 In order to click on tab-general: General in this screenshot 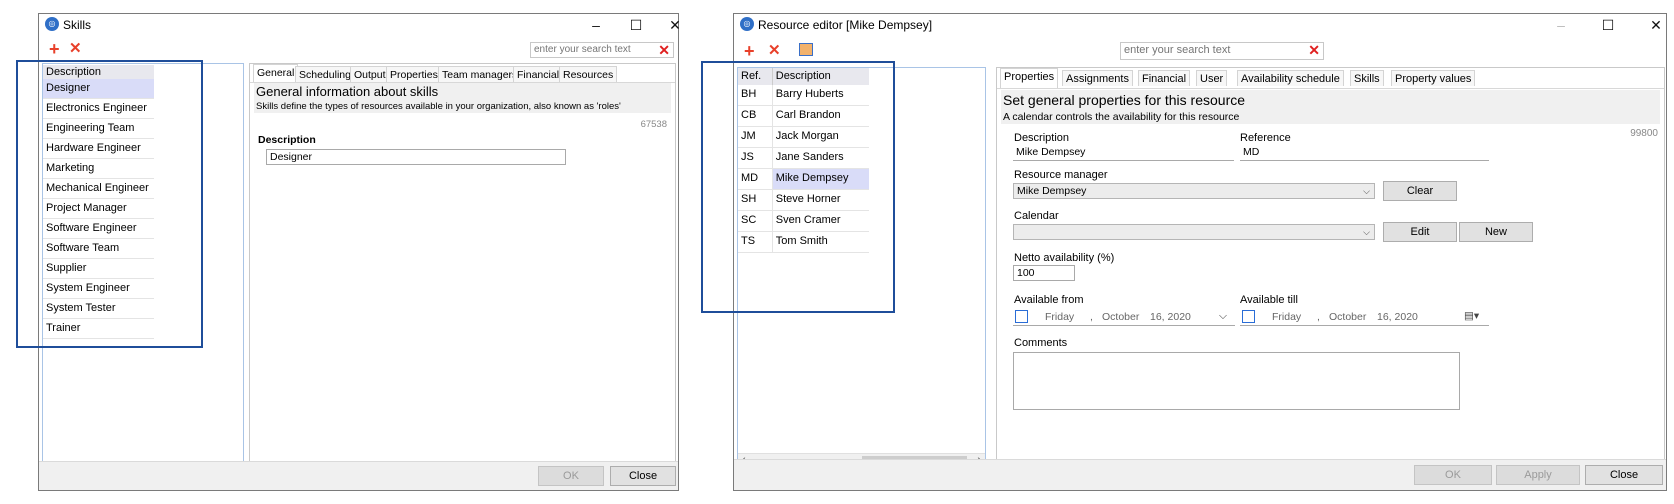, I will do `click(276, 73)`.